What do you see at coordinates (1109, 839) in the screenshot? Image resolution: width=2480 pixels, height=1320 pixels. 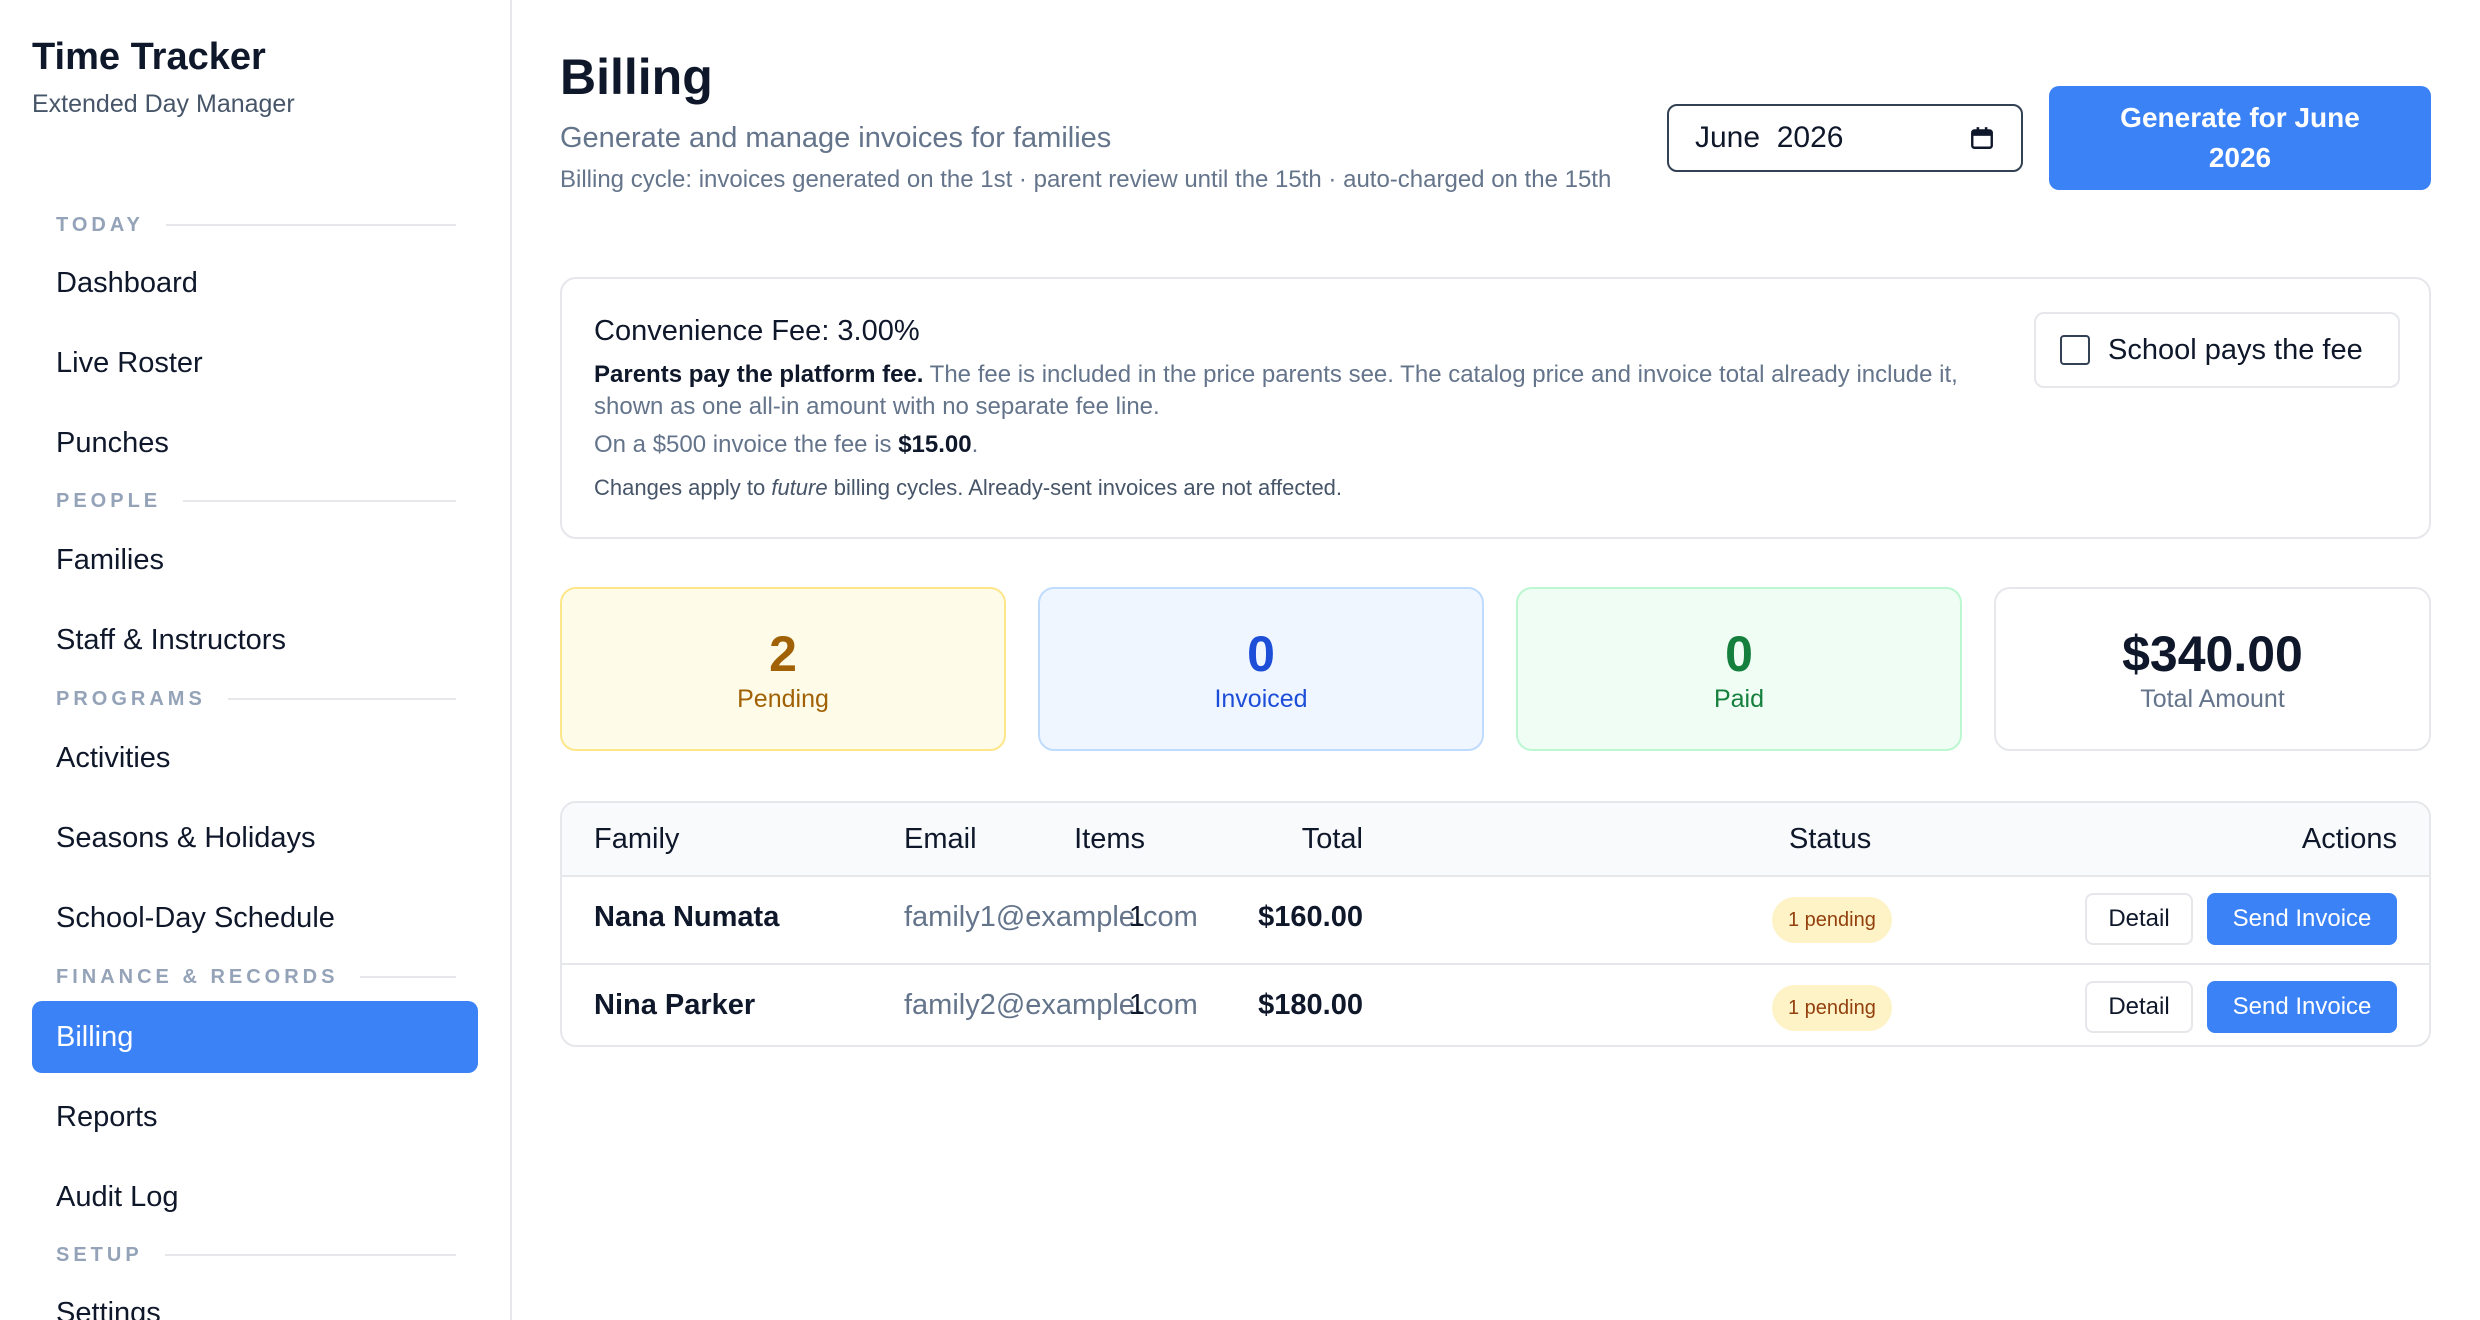 I see `column-header-items: Items` at bounding box center [1109, 839].